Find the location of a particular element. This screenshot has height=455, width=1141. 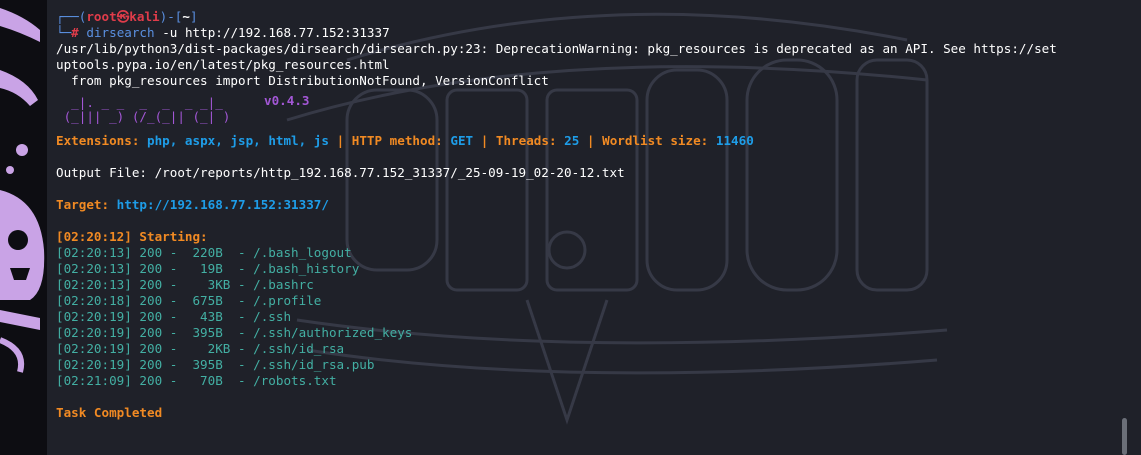

wordlist-label: Wordlist size: is located at coordinates (655, 140).